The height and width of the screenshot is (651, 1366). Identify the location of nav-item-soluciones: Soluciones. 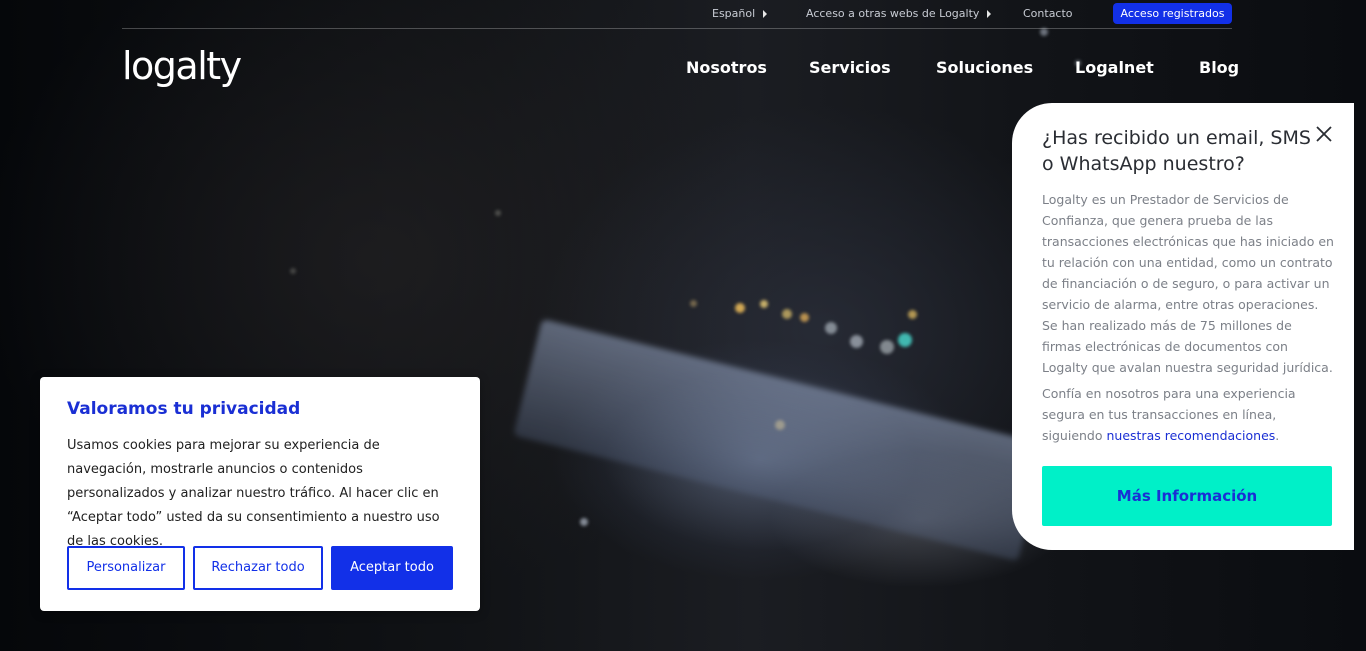
(984, 67).